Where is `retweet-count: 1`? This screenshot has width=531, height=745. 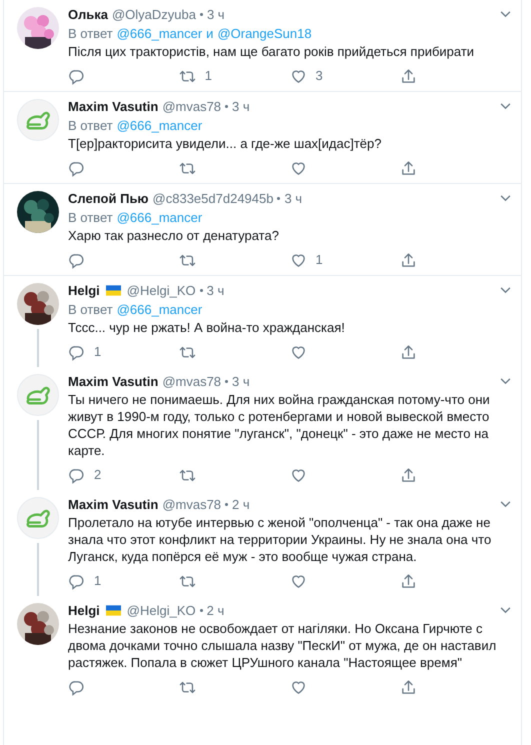
retweet-count: 1 is located at coordinates (208, 76).